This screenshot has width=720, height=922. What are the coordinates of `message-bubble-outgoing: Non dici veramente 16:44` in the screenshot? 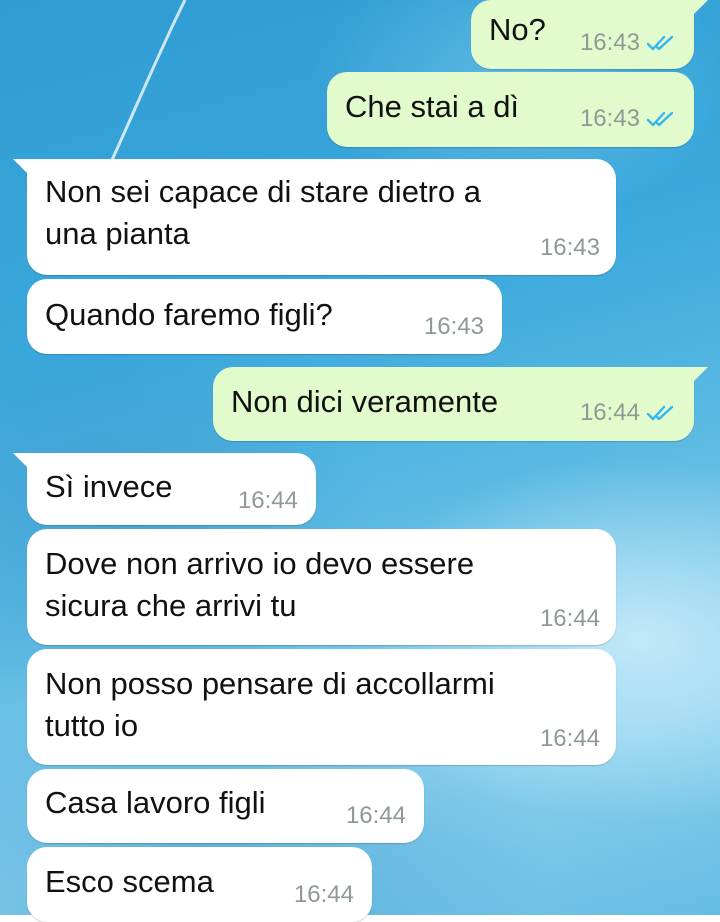 It's located at (460, 404).